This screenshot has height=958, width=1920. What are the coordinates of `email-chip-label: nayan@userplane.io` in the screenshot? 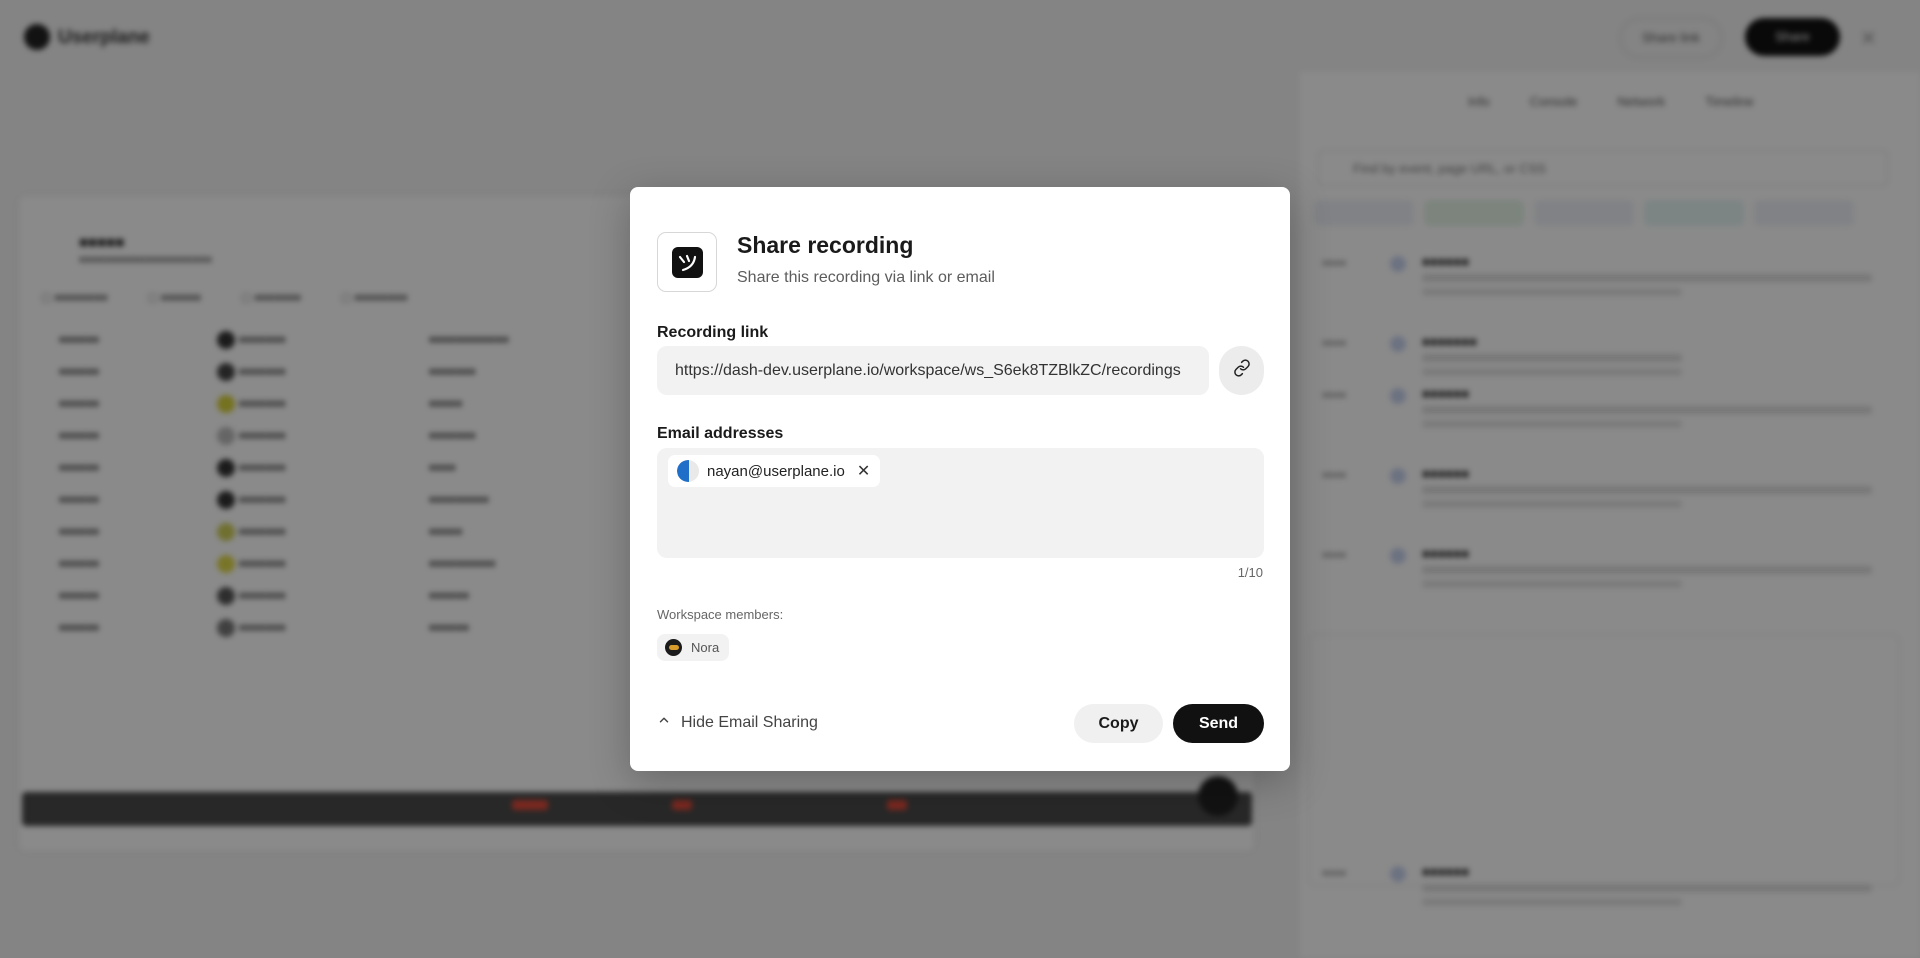 It's located at (776, 471).